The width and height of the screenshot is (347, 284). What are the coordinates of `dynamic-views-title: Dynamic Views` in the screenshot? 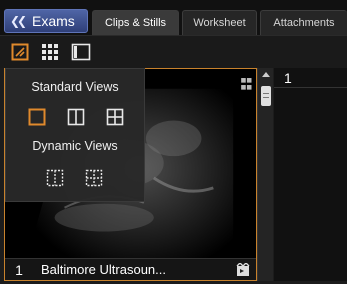 It's located at (75, 146).